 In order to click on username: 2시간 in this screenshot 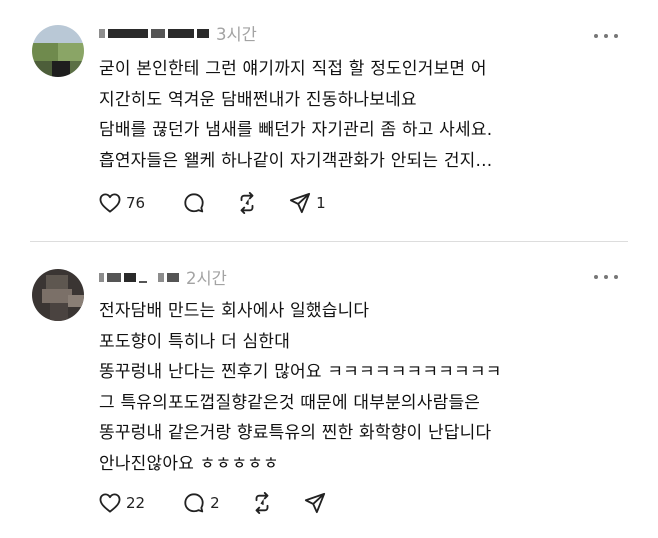, I will do `click(163, 277)`.